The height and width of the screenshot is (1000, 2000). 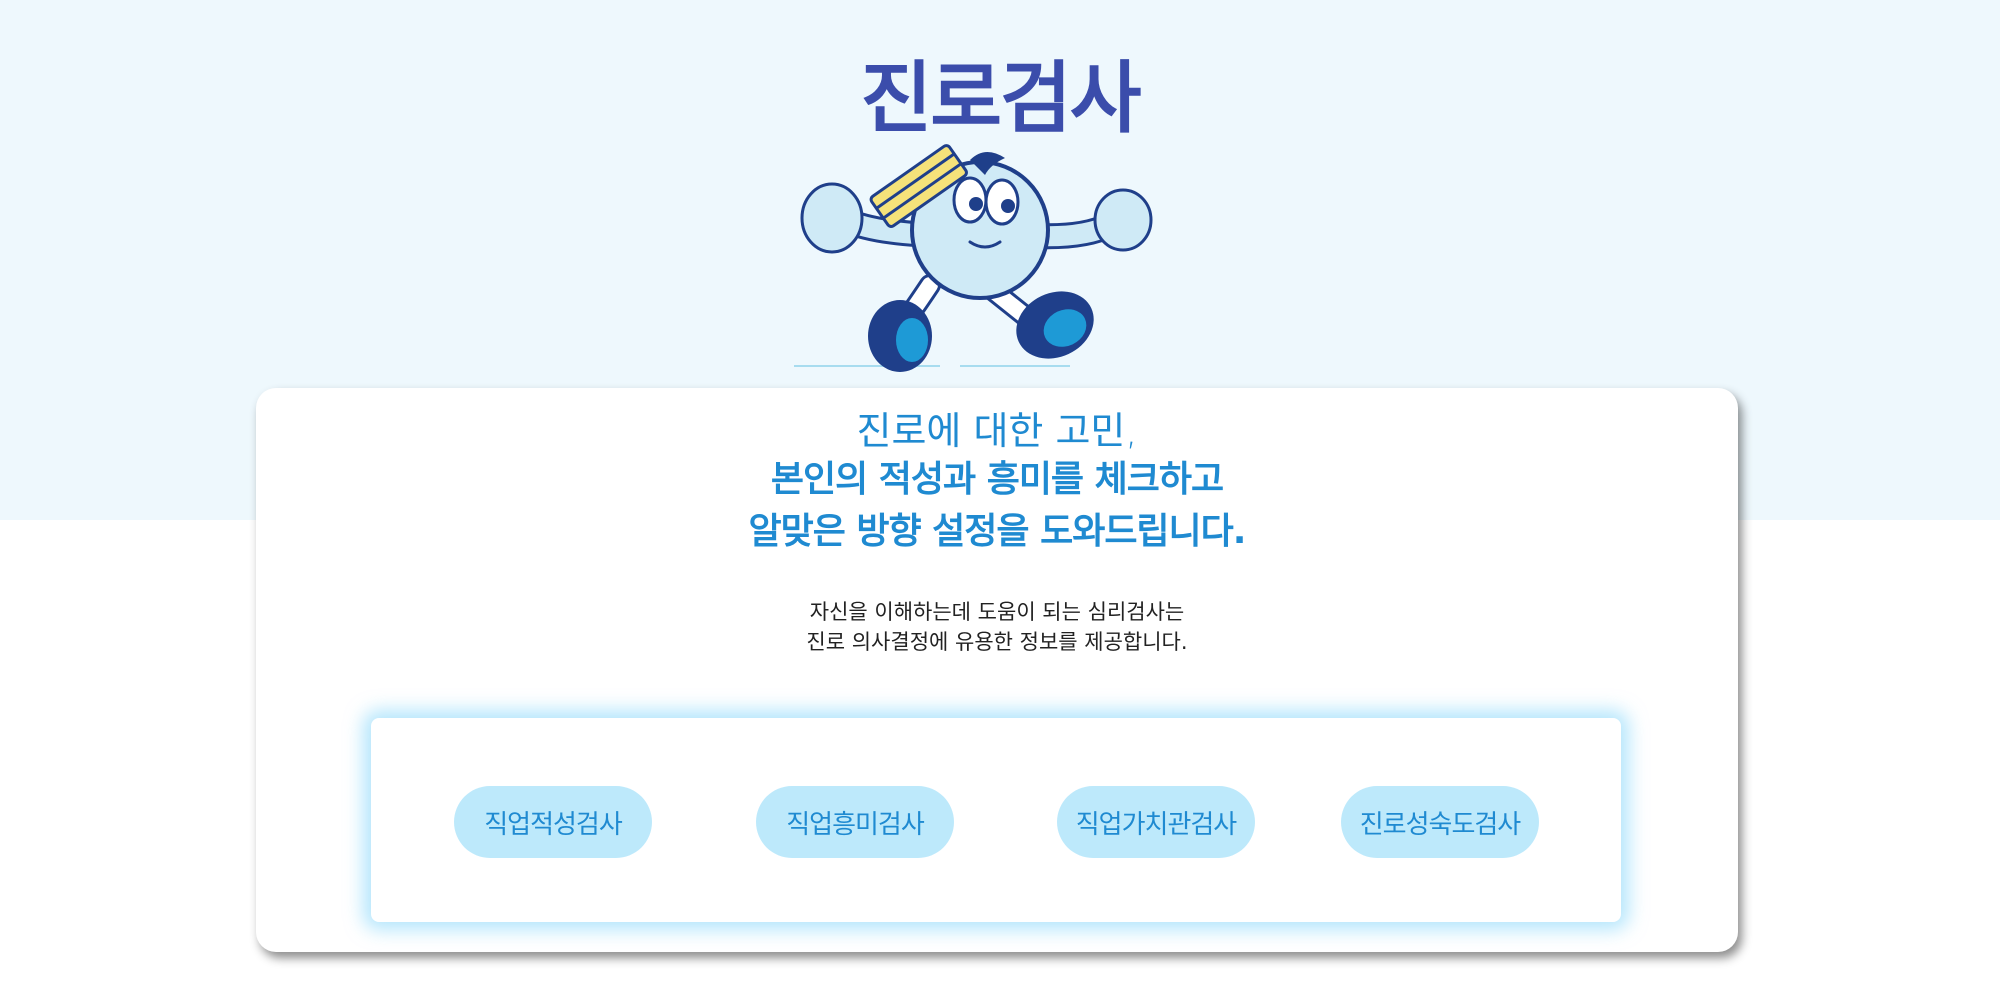 What do you see at coordinates (855, 822) in the screenshot?
I see `interest-test-button: 직업흥미검사` at bounding box center [855, 822].